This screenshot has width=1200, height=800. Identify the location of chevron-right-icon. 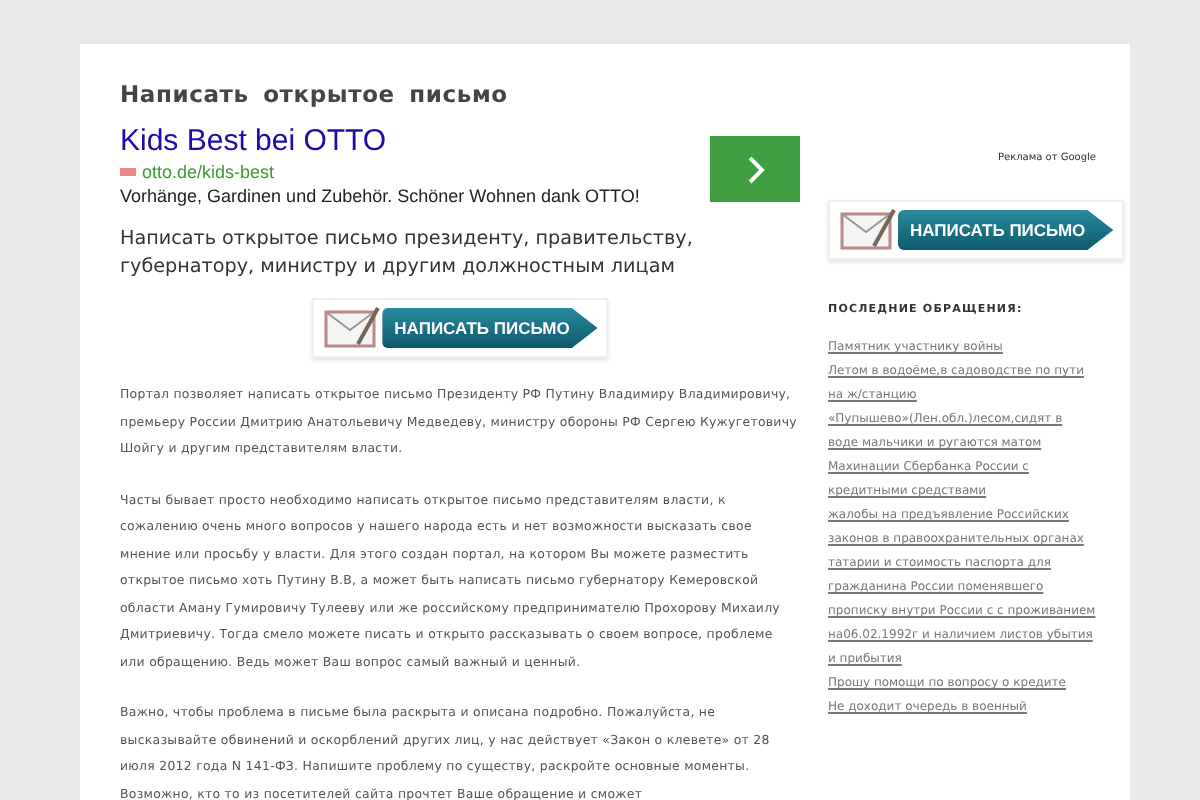
(755, 169).